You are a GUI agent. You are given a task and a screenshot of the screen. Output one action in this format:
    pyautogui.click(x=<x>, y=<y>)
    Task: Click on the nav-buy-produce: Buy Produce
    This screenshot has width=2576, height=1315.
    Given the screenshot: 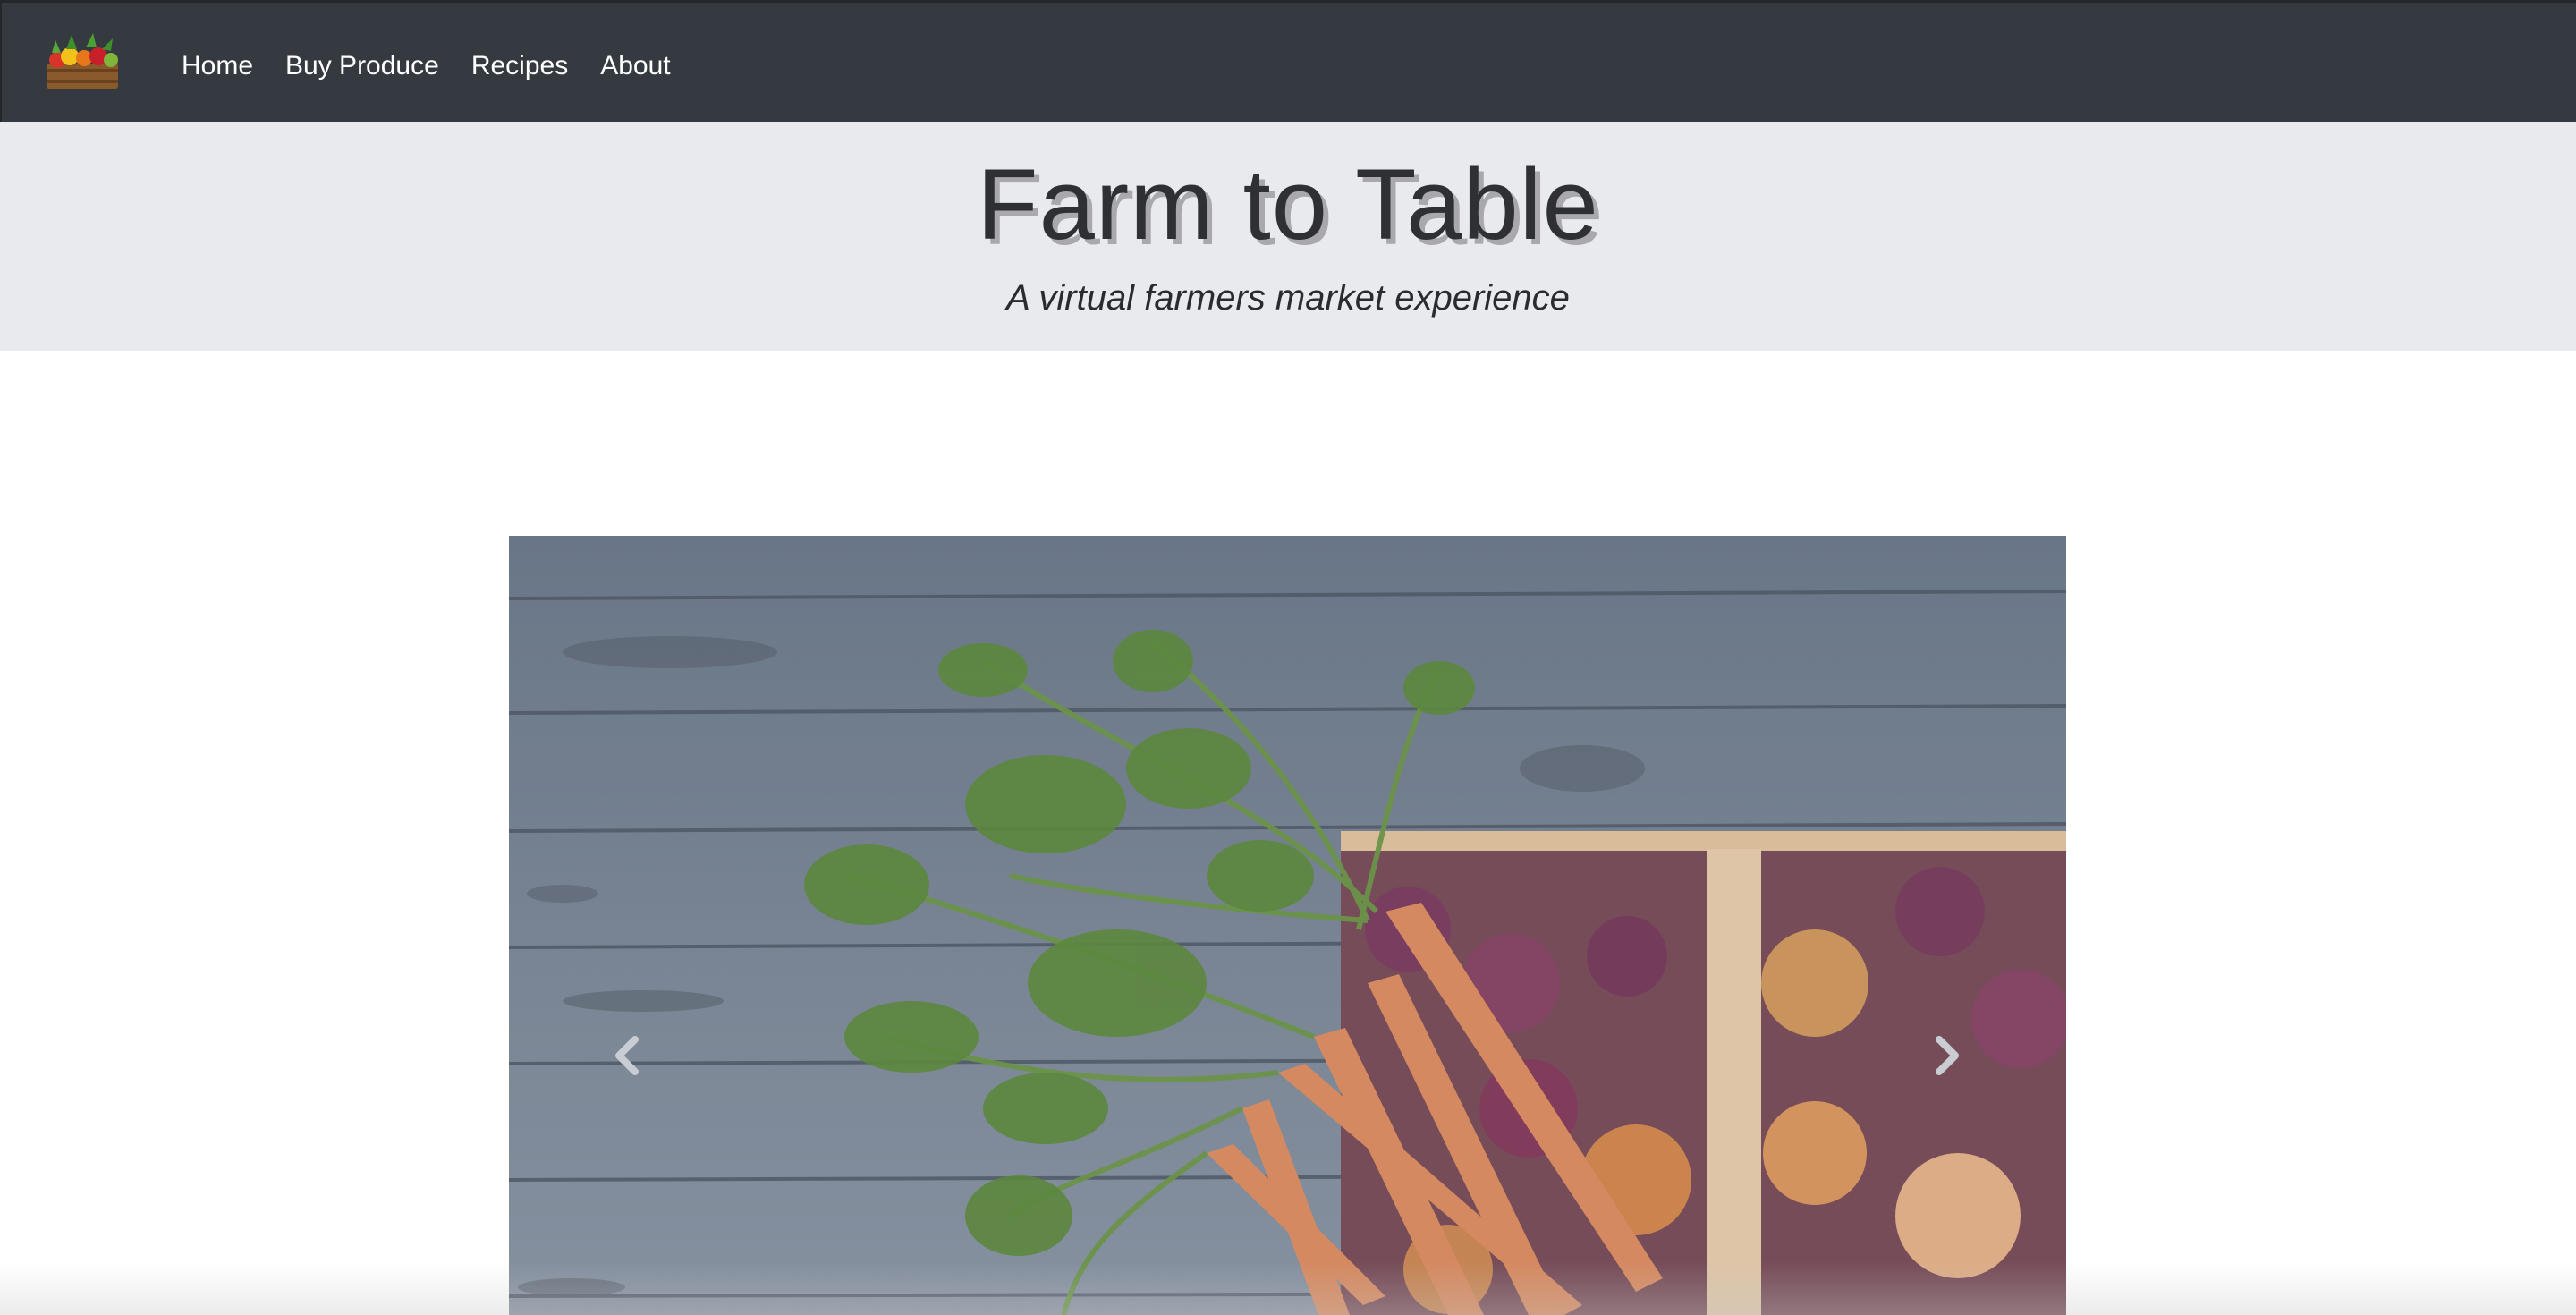 What is the action you would take?
    pyautogui.click(x=362, y=66)
    